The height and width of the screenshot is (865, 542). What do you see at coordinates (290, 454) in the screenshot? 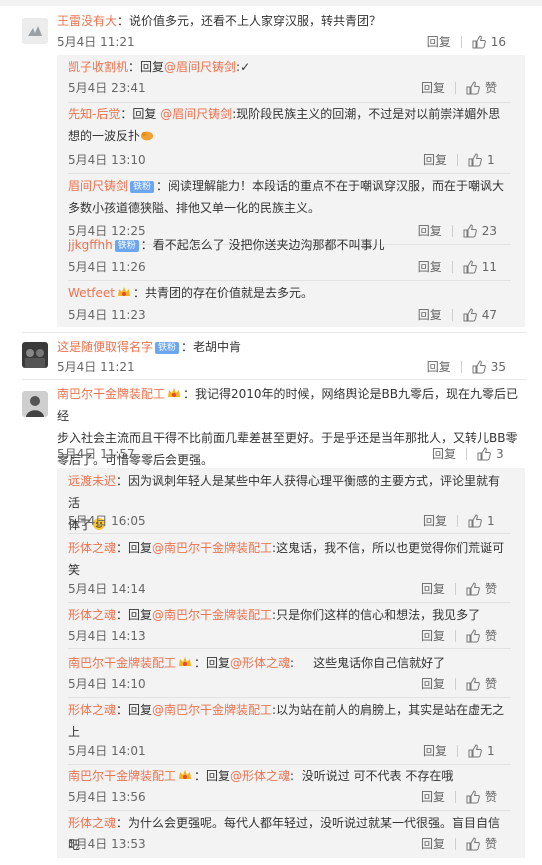
I see `comment-meta: 5月4日 11:57 回复 3` at bounding box center [290, 454].